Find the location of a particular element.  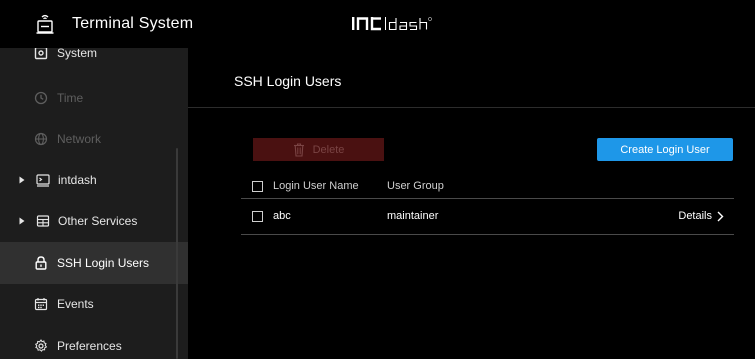

app-title: Terminal System is located at coordinates (133, 23).